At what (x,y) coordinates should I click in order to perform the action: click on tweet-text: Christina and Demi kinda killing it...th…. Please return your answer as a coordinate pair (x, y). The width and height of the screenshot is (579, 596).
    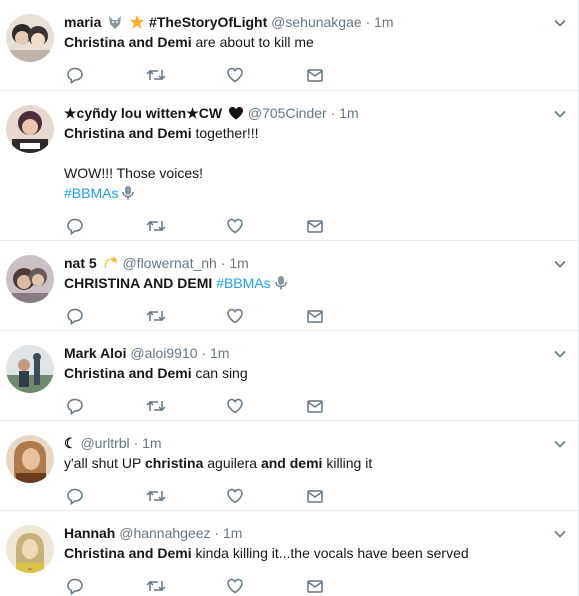
    Looking at the image, I should click on (315, 553).